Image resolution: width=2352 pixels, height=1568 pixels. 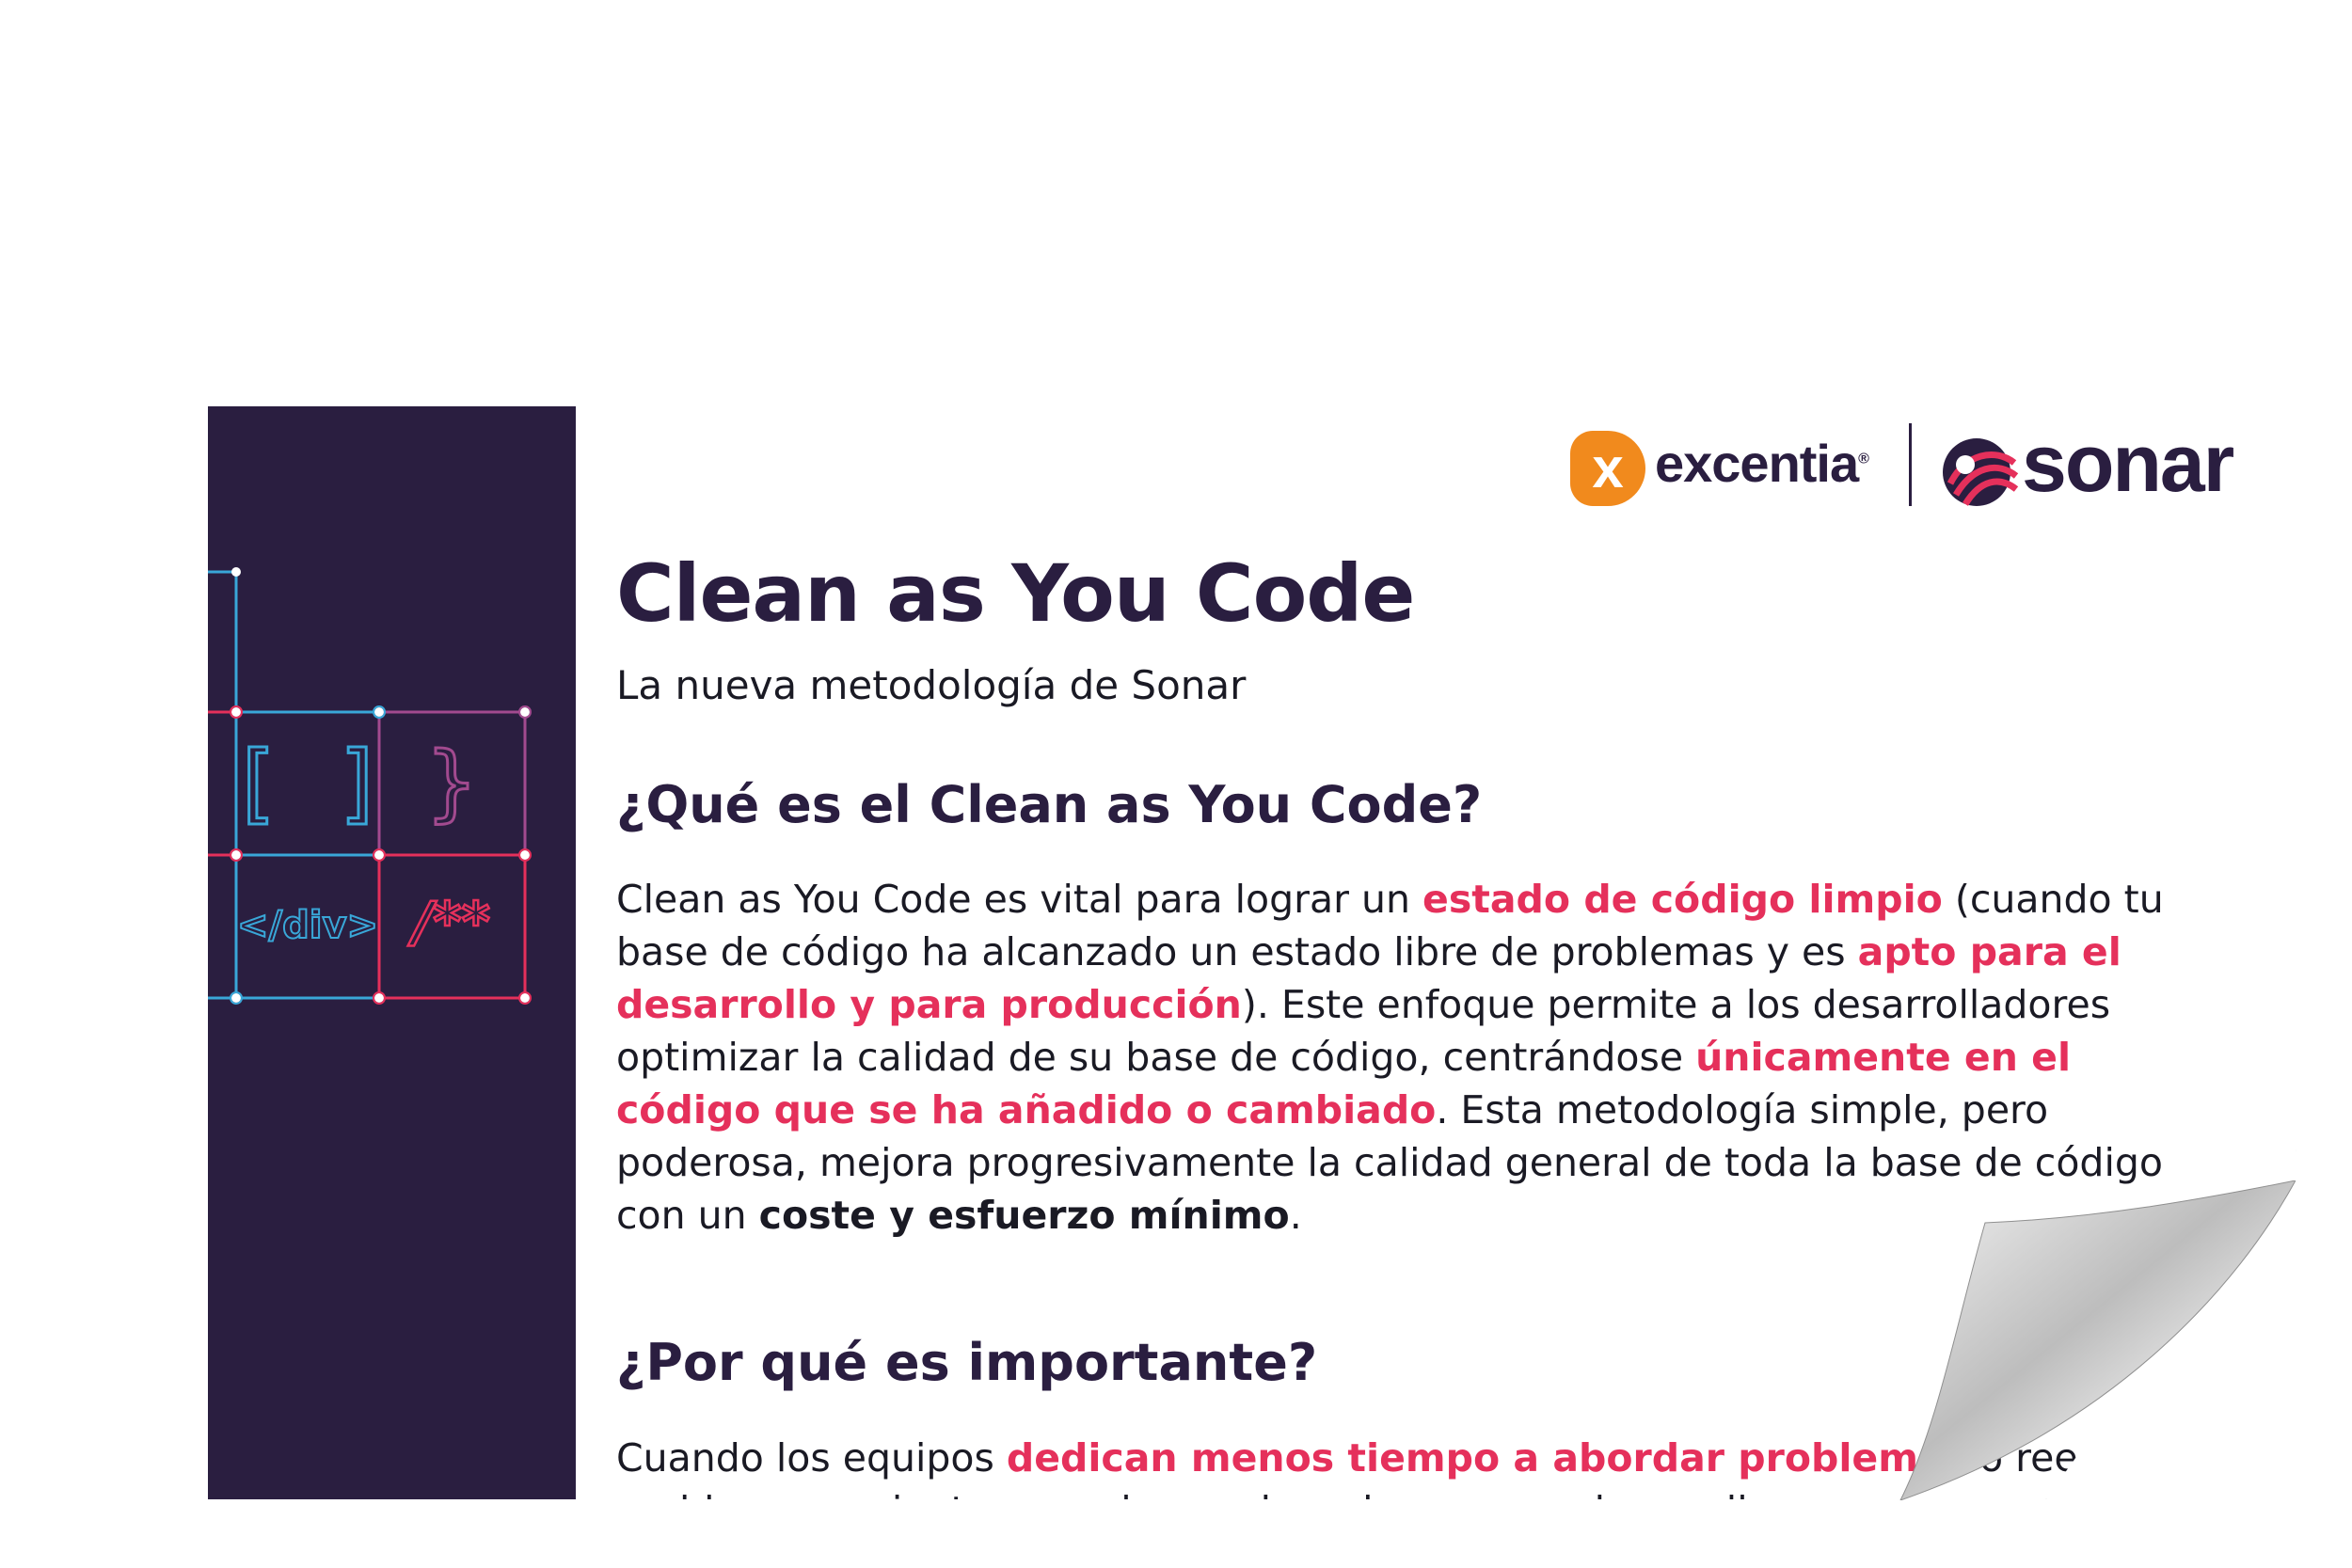 What do you see at coordinates (1486, 1458) in the screenshot?
I see `highlight-less-time: dedican menos tiempo a abordar problemas` at bounding box center [1486, 1458].